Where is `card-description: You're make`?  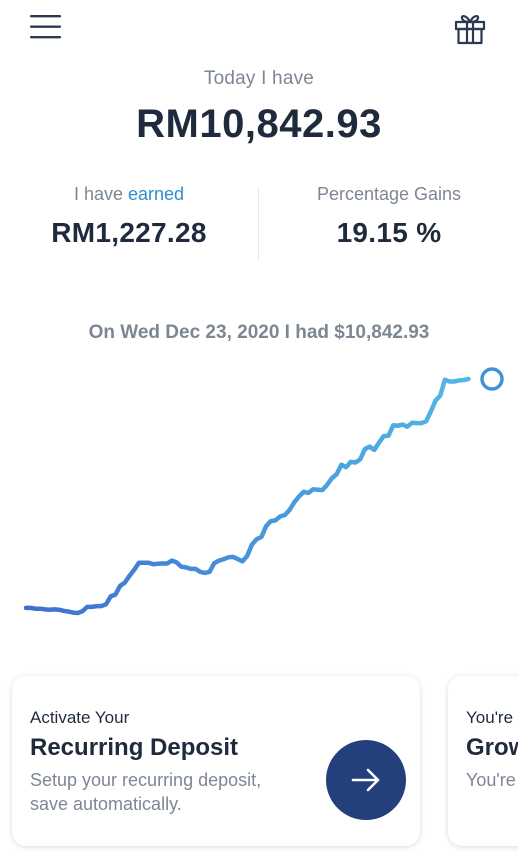
card-description: You're make is located at coordinates (492, 780).